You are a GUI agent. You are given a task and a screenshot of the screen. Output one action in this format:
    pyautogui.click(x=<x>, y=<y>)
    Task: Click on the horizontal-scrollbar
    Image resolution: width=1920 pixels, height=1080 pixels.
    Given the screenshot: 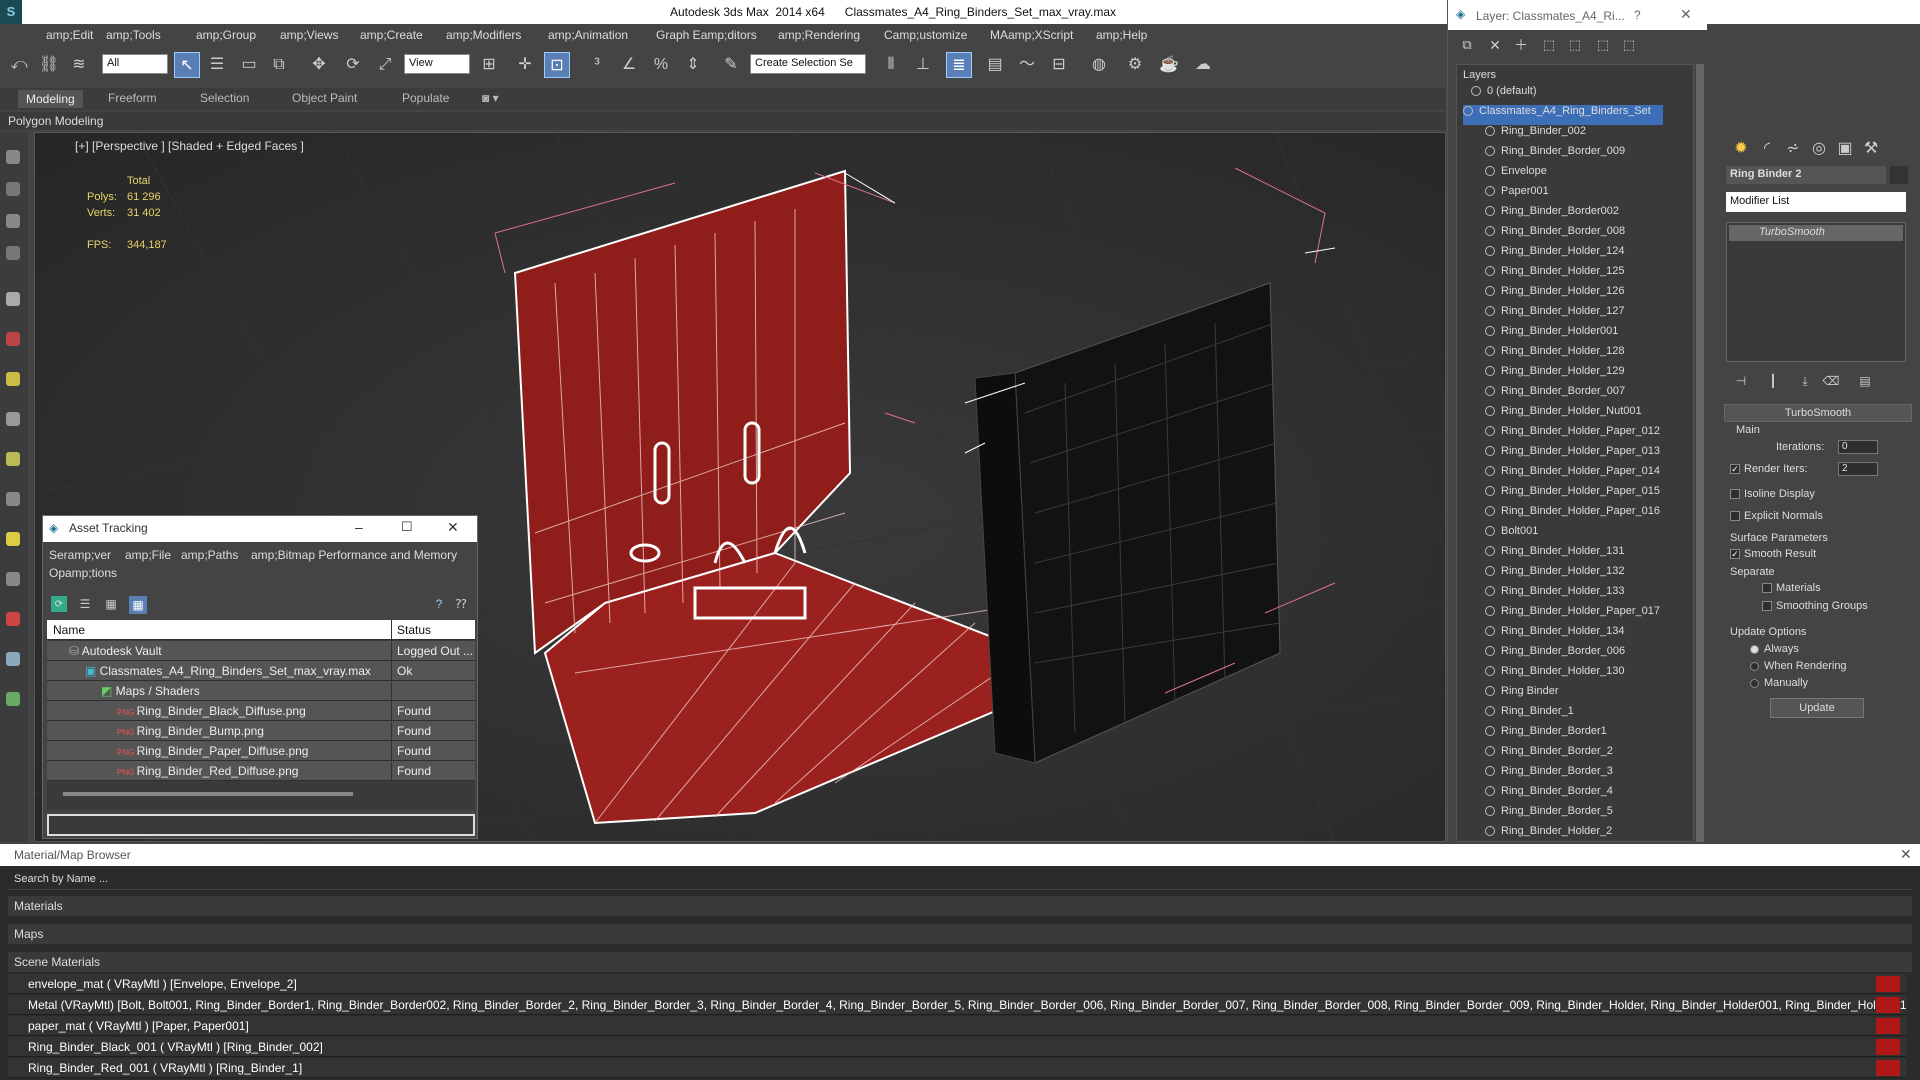 What is the action you would take?
    pyautogui.click(x=208, y=794)
    